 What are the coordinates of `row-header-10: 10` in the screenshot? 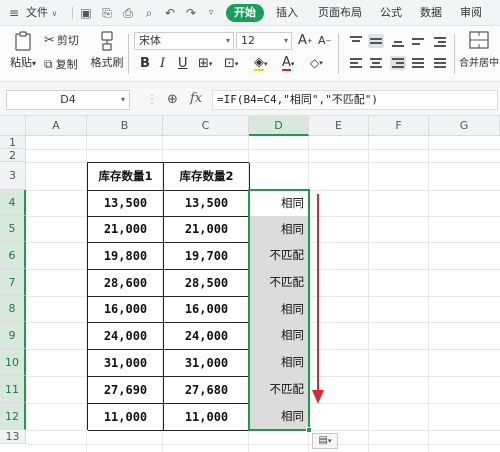 It's located at (13, 362).